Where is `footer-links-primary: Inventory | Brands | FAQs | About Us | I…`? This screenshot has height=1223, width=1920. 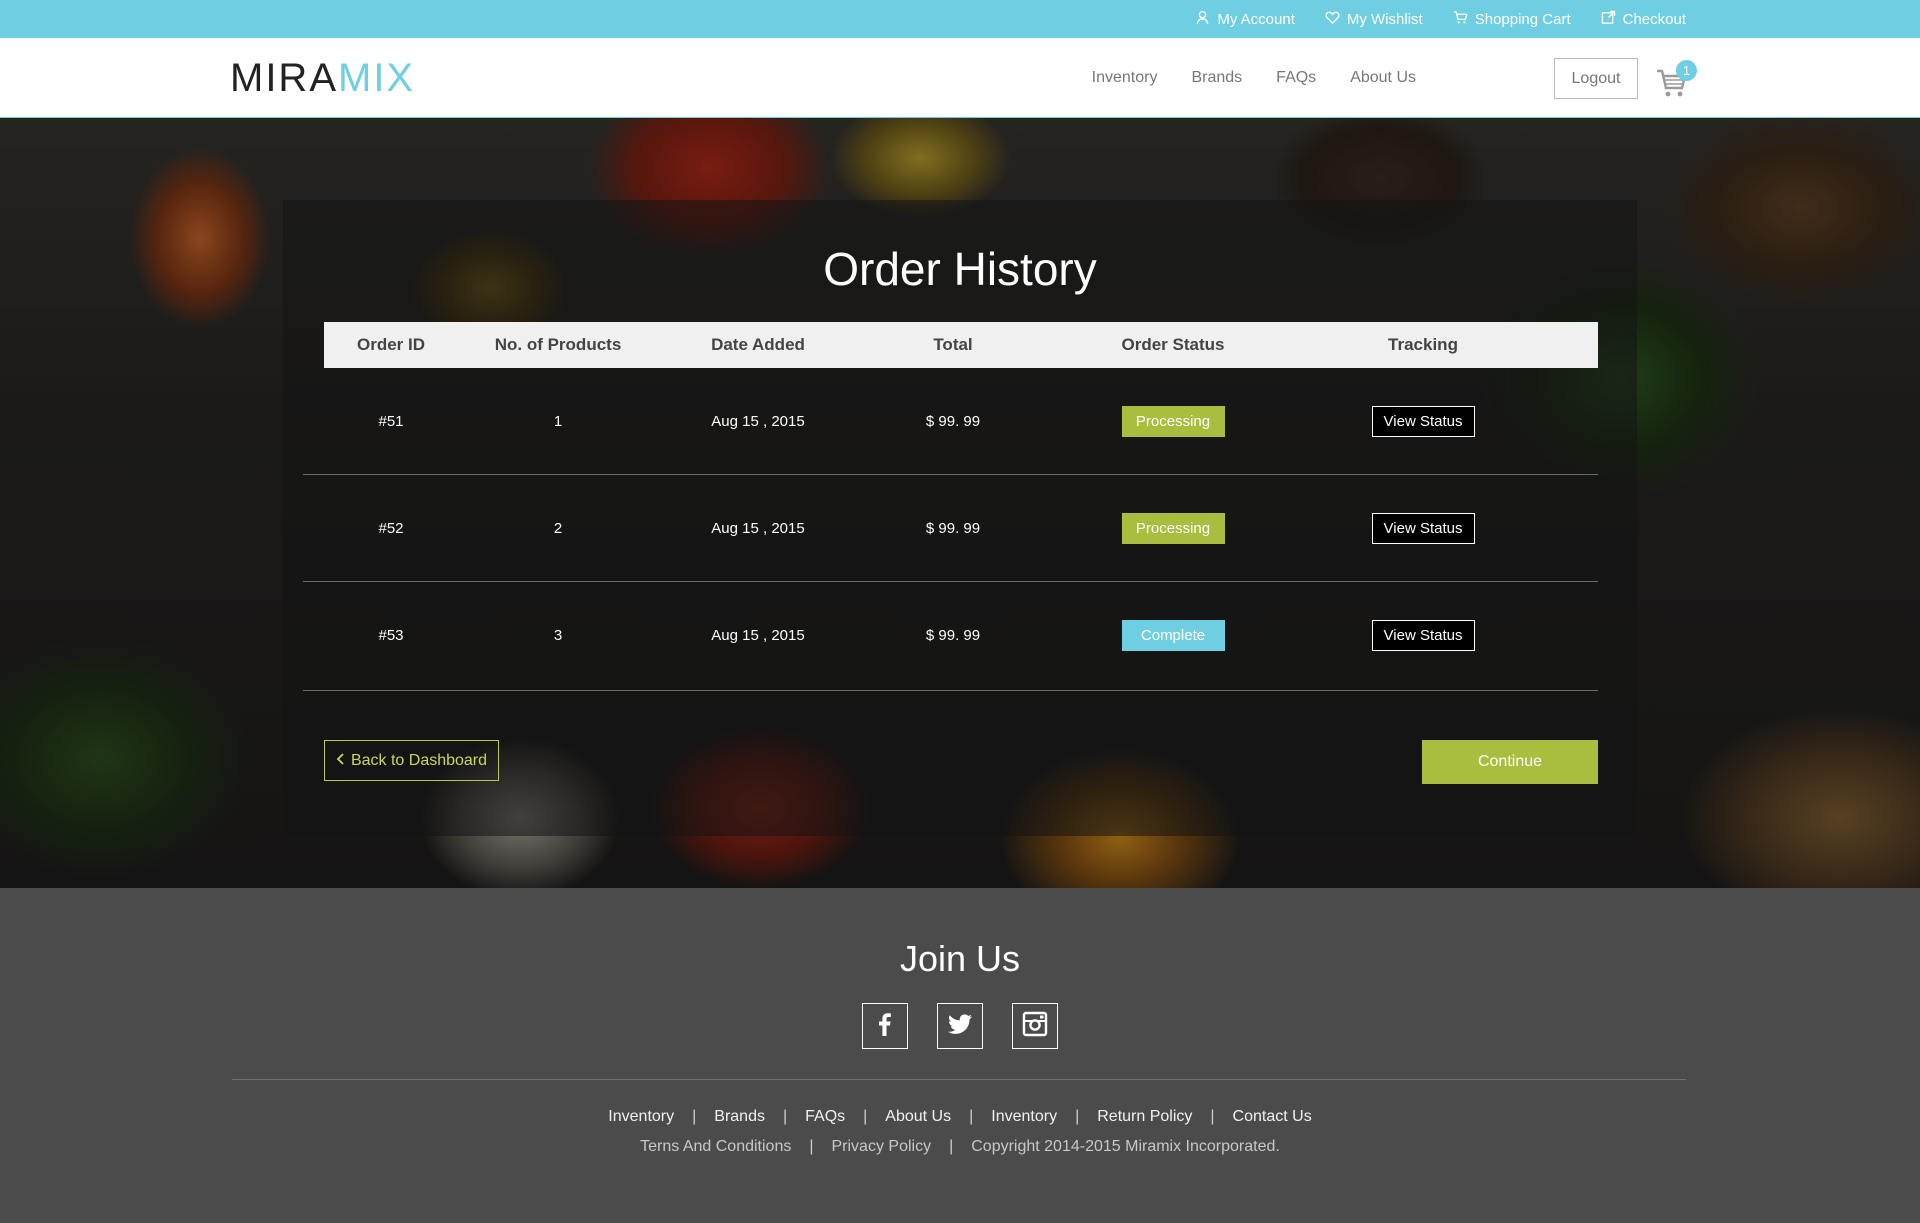 footer-links-primary: Inventory | Brands | FAQs | About Us | I… is located at coordinates (960, 1117).